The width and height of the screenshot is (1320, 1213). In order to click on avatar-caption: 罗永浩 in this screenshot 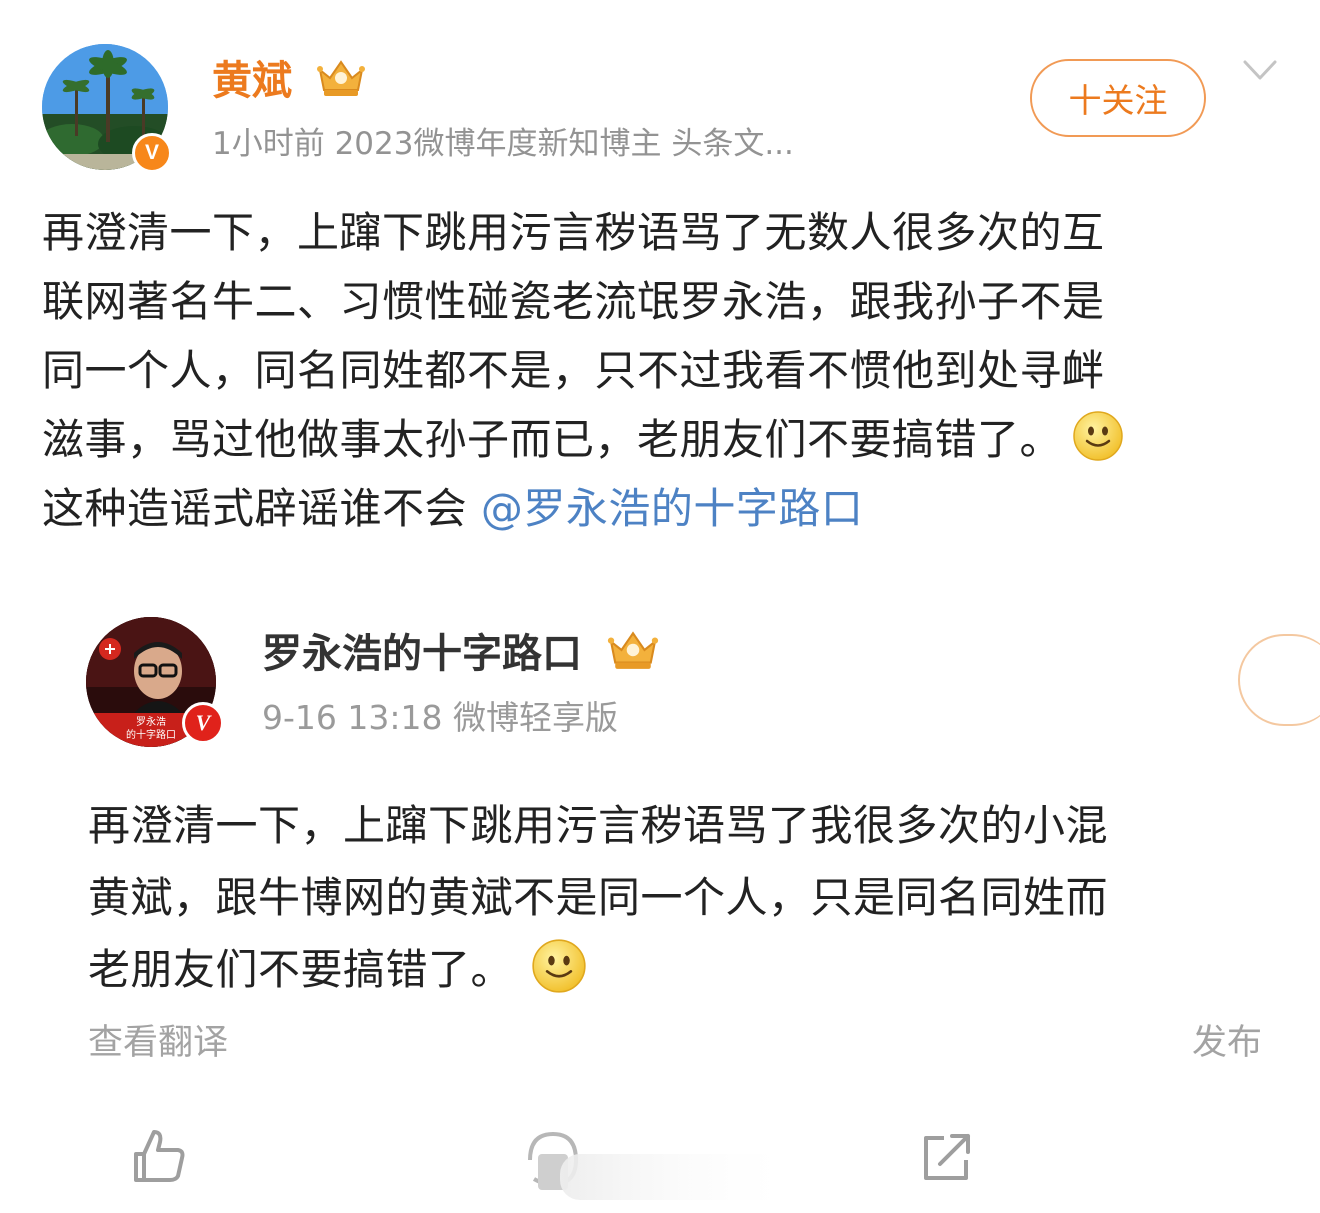, I will do `click(151, 721)`.